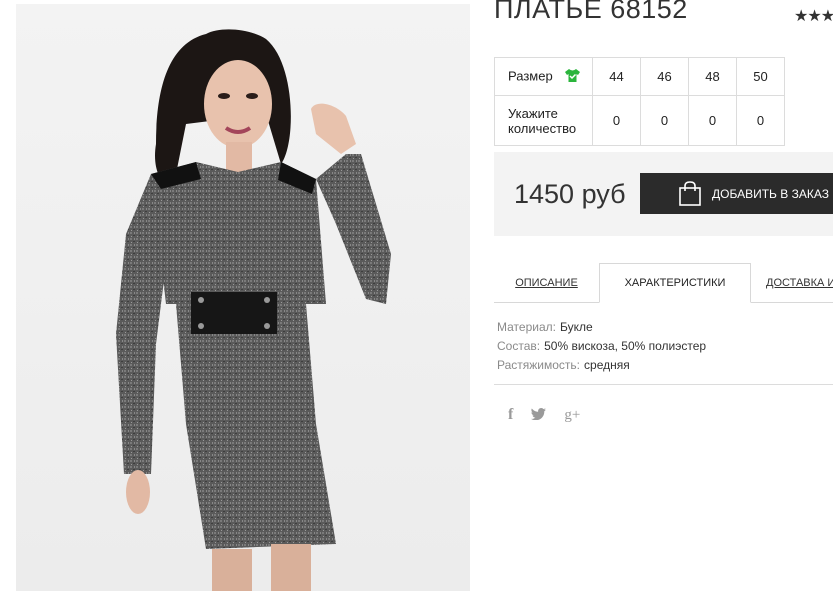 This screenshot has height=591, width=833. What do you see at coordinates (813, 16) in the screenshot?
I see `rating-stars: ★★★` at bounding box center [813, 16].